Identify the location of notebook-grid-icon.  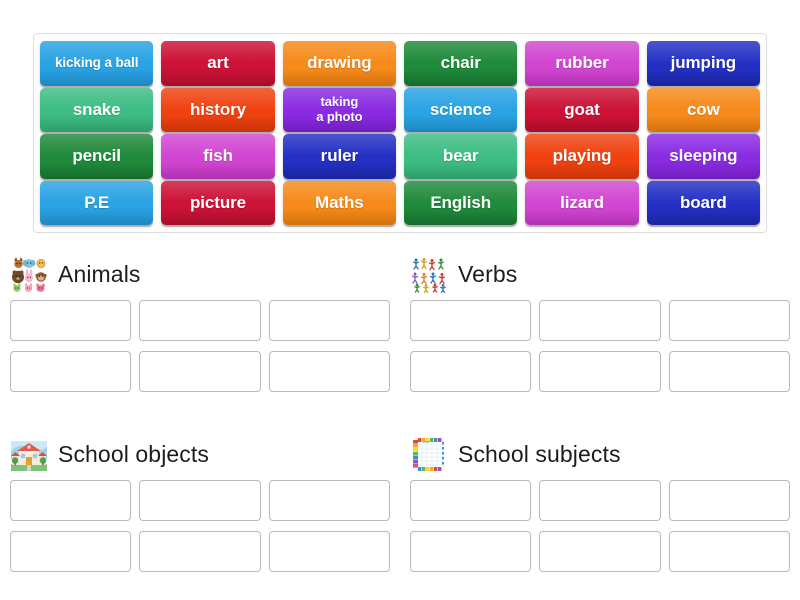
(429, 454).